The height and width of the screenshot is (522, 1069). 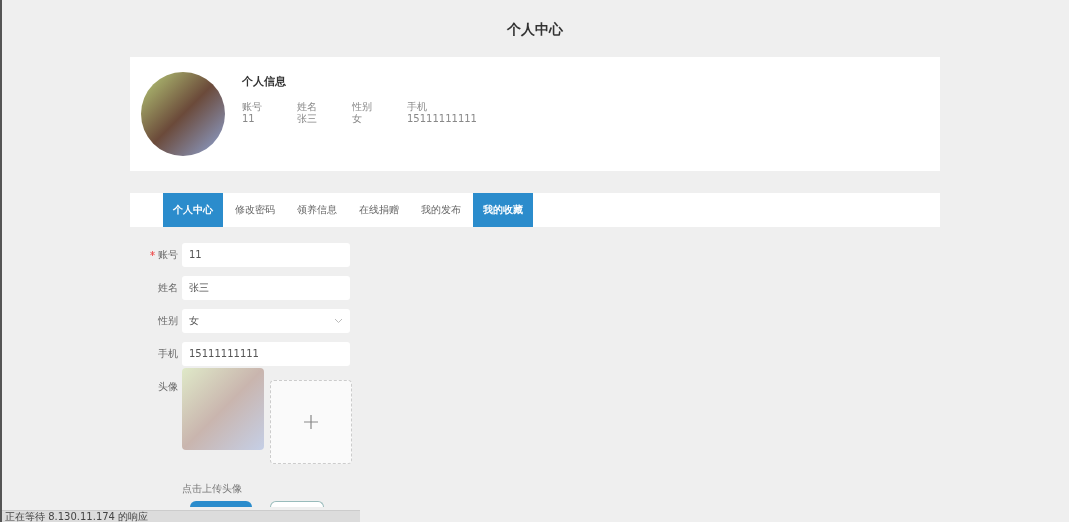 I want to click on field-label: 头像, so click(x=168, y=386).